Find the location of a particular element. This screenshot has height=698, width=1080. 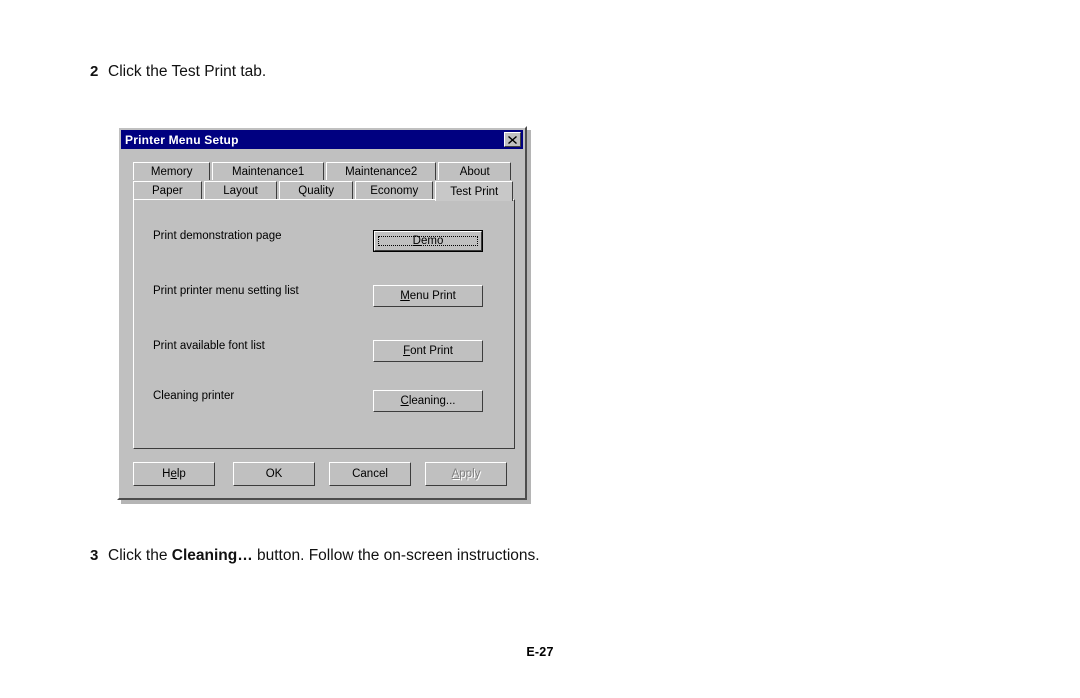

tab-memory-label: Memory is located at coordinates (171, 171).